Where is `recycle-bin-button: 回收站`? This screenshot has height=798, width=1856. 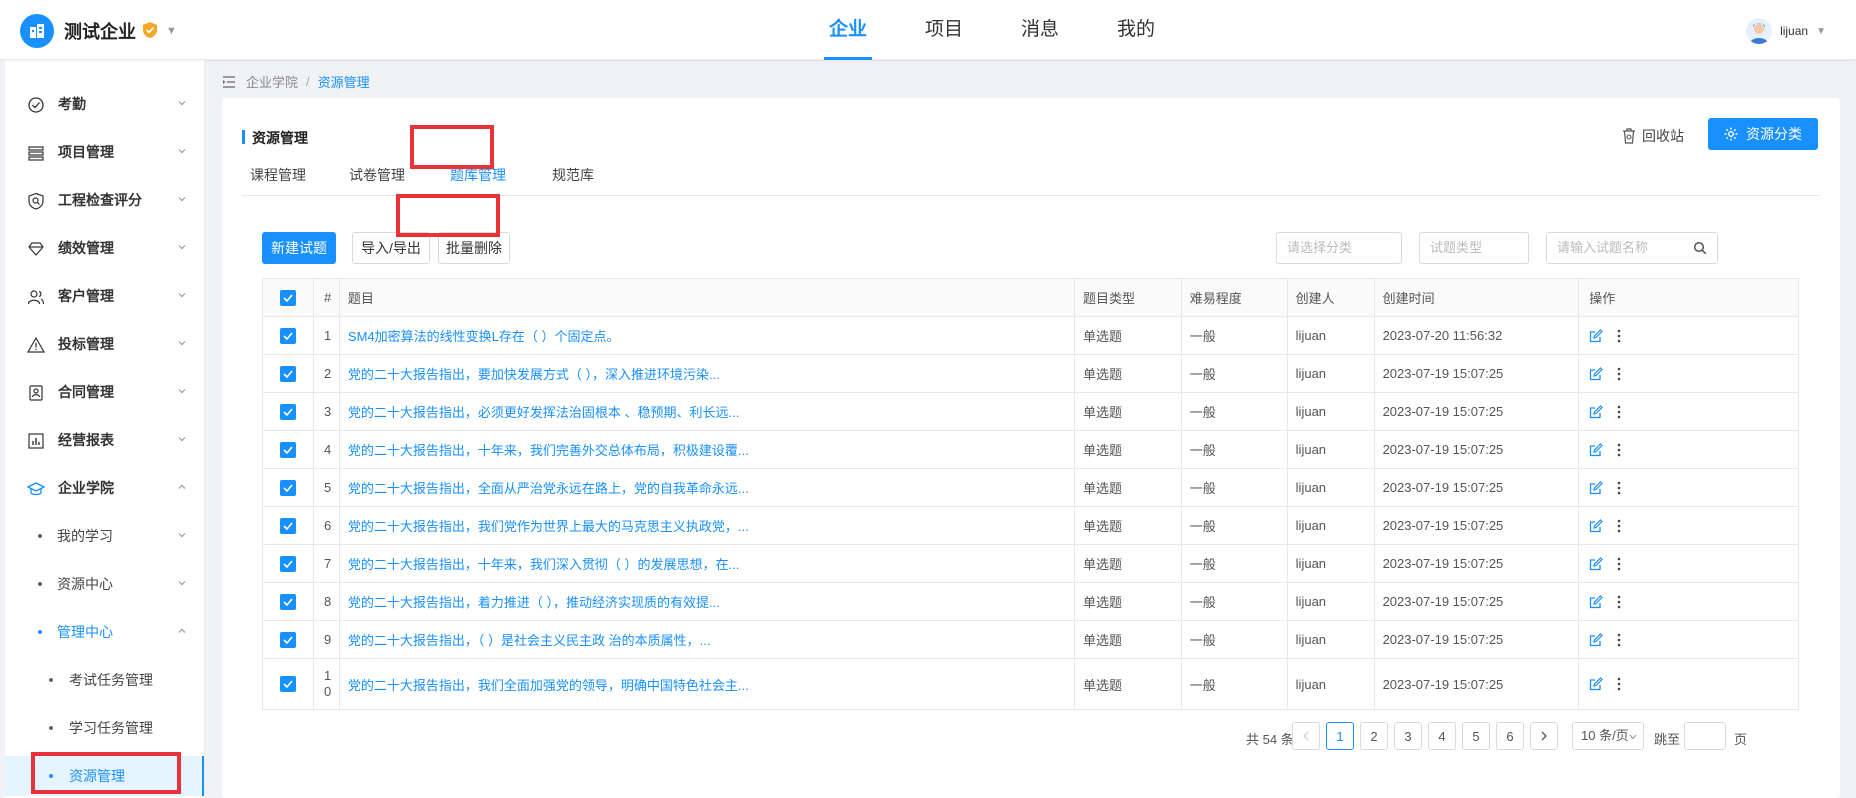
recycle-bin-button: 回收站 is located at coordinates (1653, 136).